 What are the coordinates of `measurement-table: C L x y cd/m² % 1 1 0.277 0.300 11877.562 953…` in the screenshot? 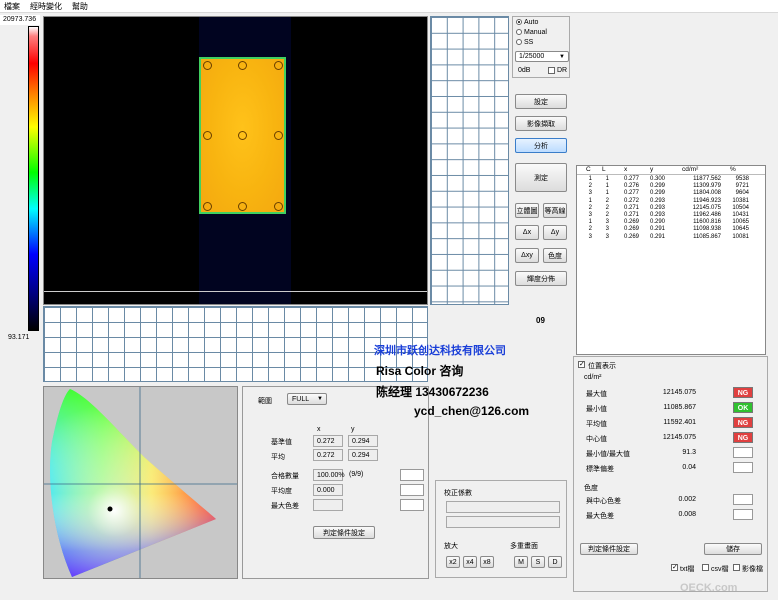 It's located at (671, 260).